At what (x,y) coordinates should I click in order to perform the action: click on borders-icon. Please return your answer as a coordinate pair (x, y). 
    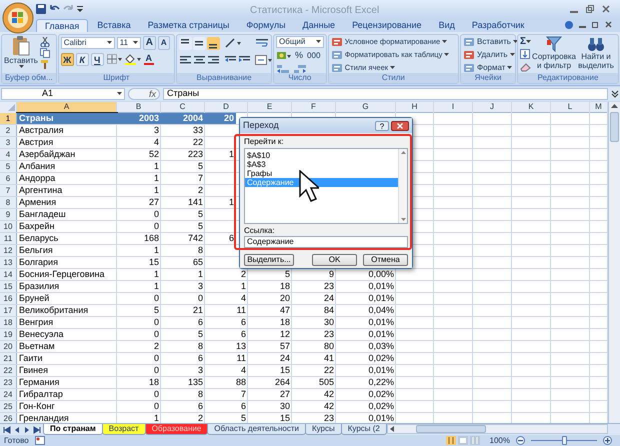
    Looking at the image, I should click on (114, 59).